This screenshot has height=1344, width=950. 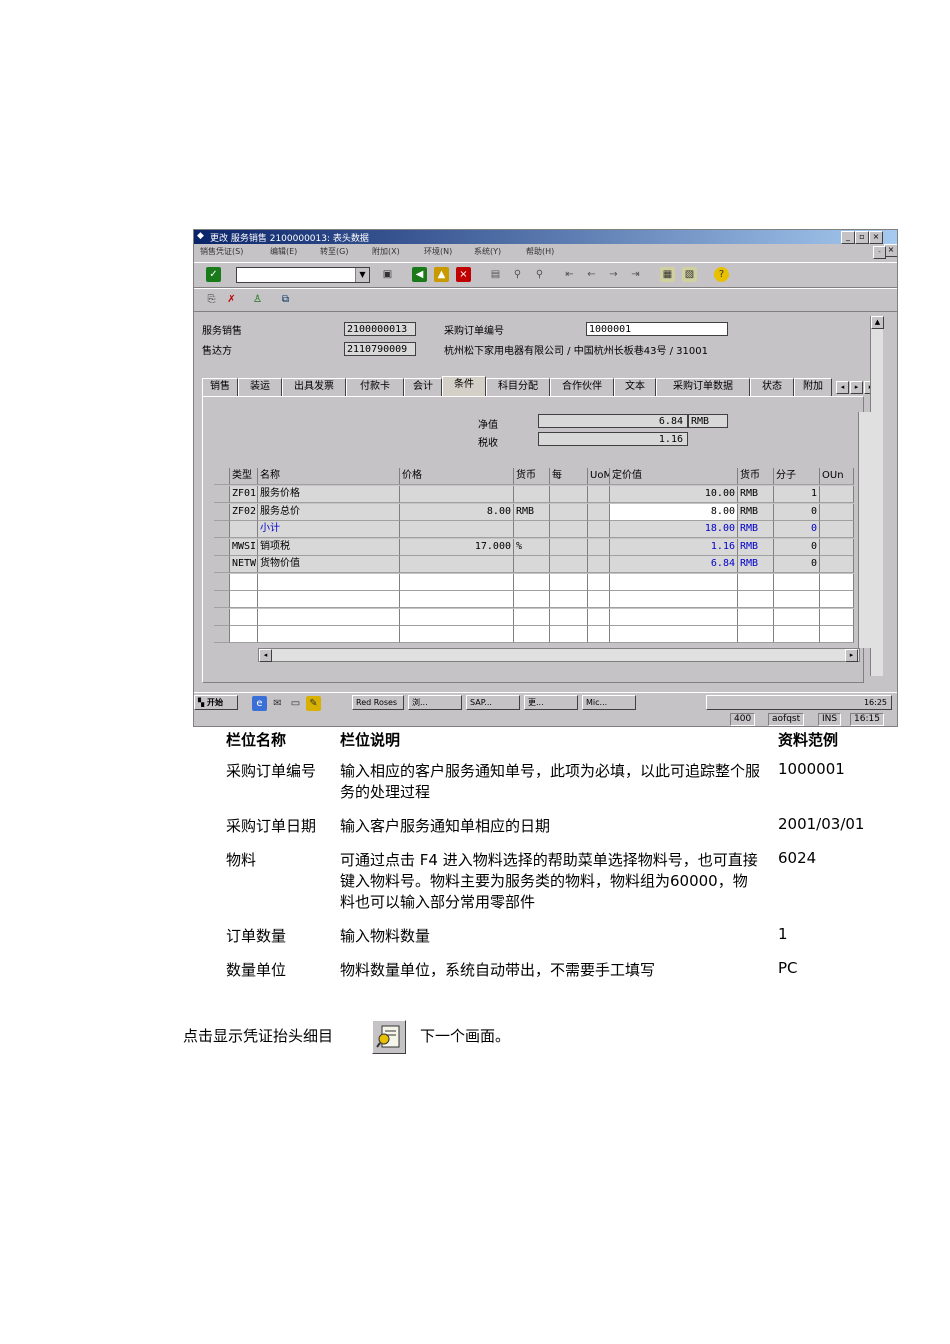 What do you see at coordinates (534, 547) in the screenshot?
I see `table-row: MWSI 销项税 17.000% 1.16 RMB 0` at bounding box center [534, 547].